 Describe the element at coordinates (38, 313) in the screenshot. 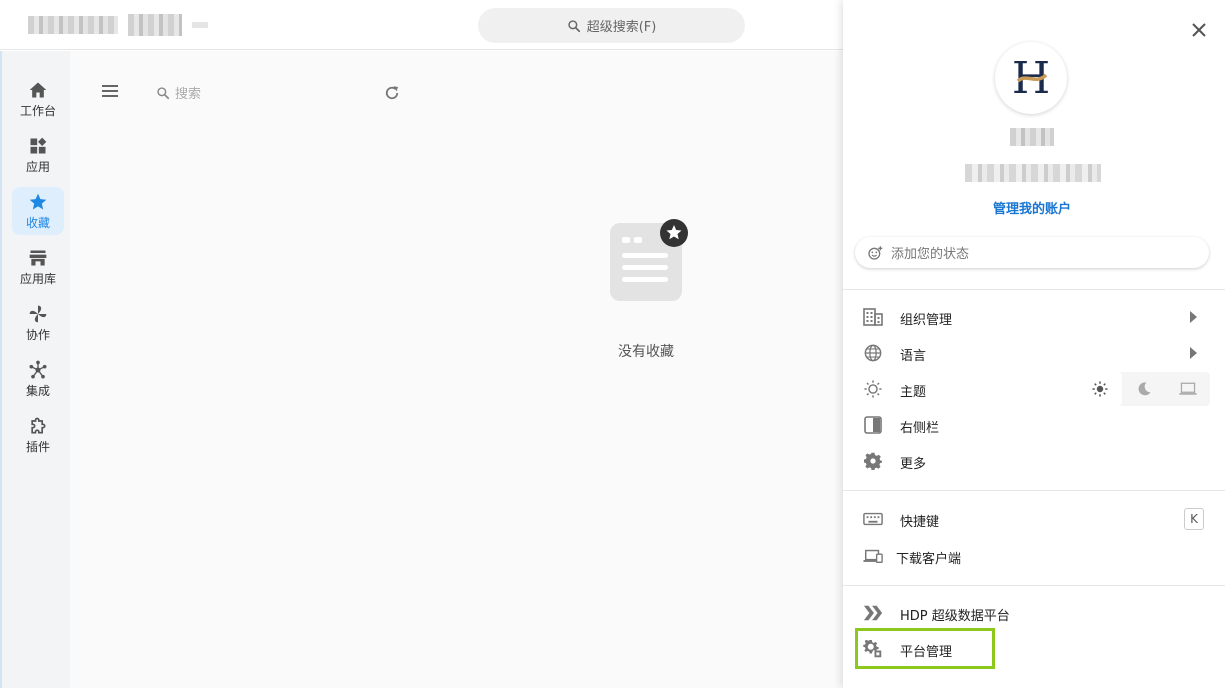

I see `pinwheel-icon` at that location.